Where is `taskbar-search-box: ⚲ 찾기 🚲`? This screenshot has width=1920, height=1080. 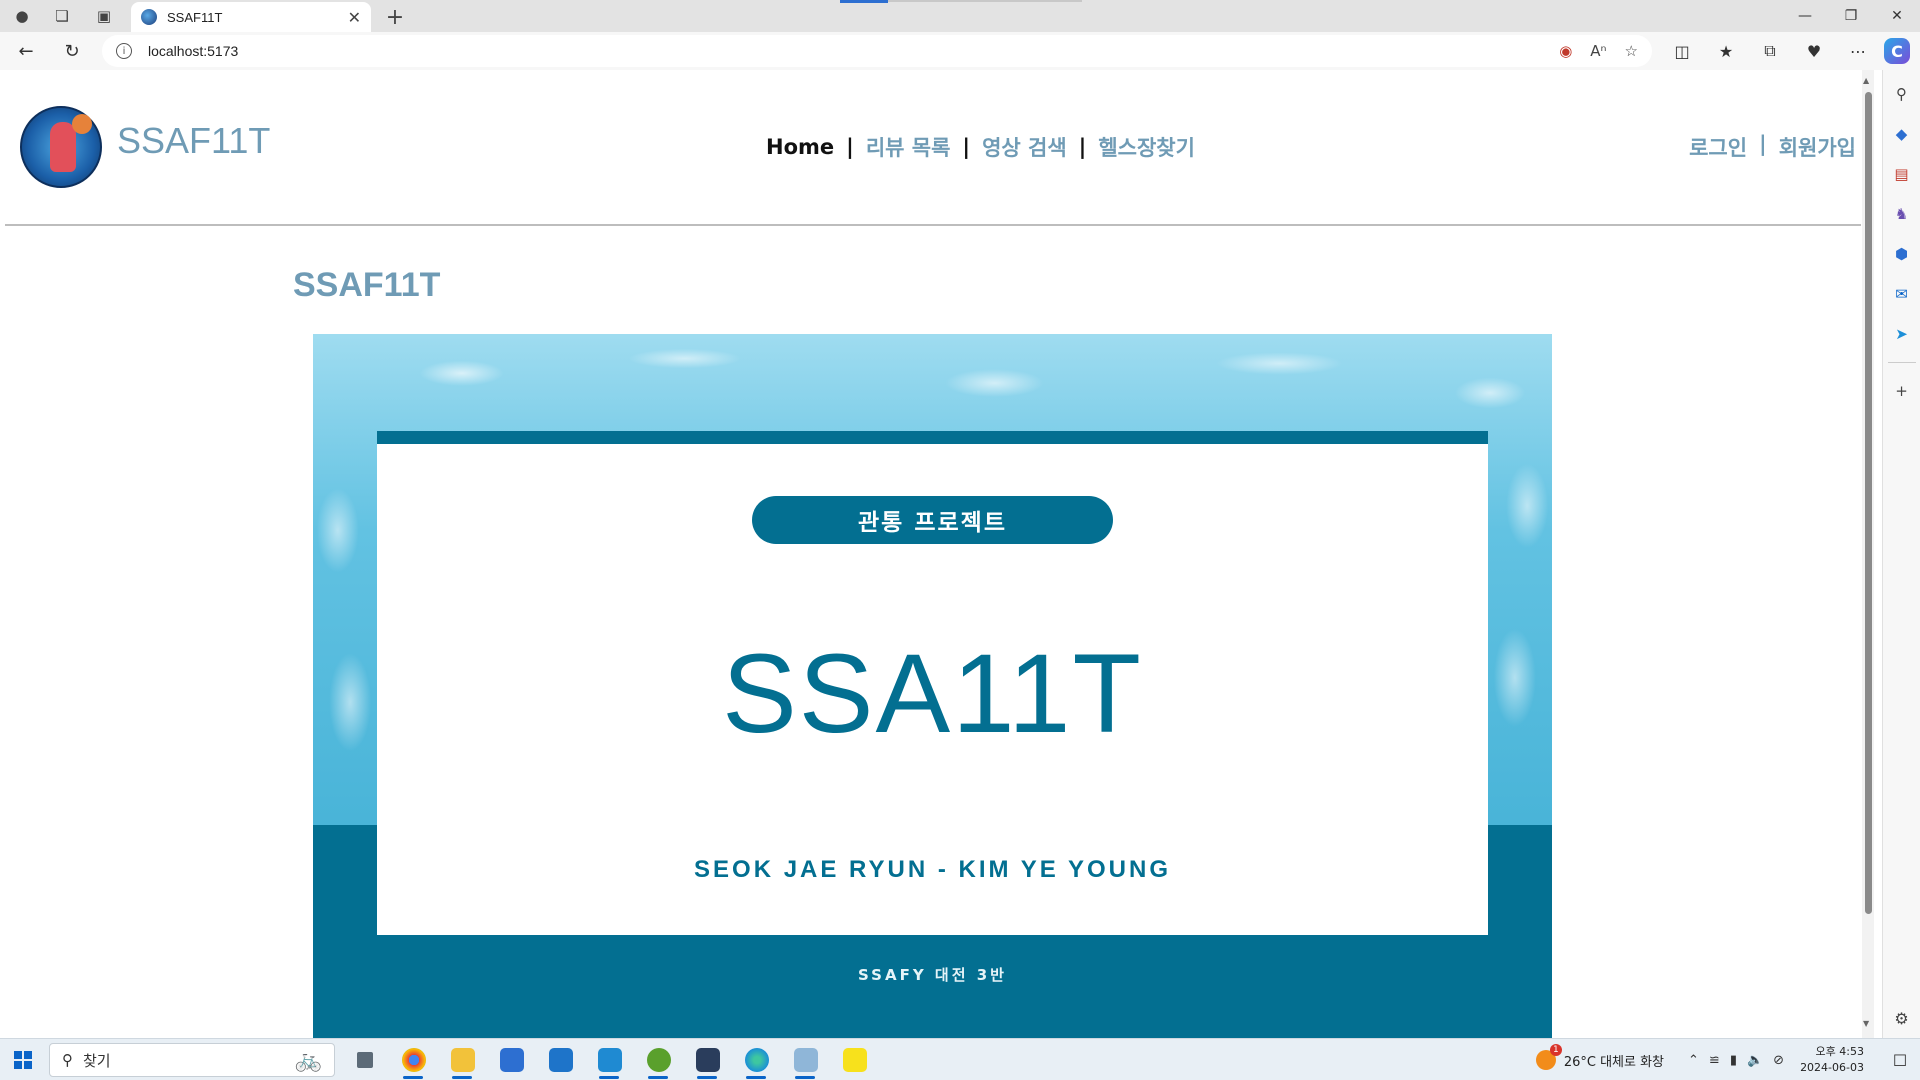
taskbar-search-box: ⚲ 찾기 🚲 is located at coordinates (192, 1060).